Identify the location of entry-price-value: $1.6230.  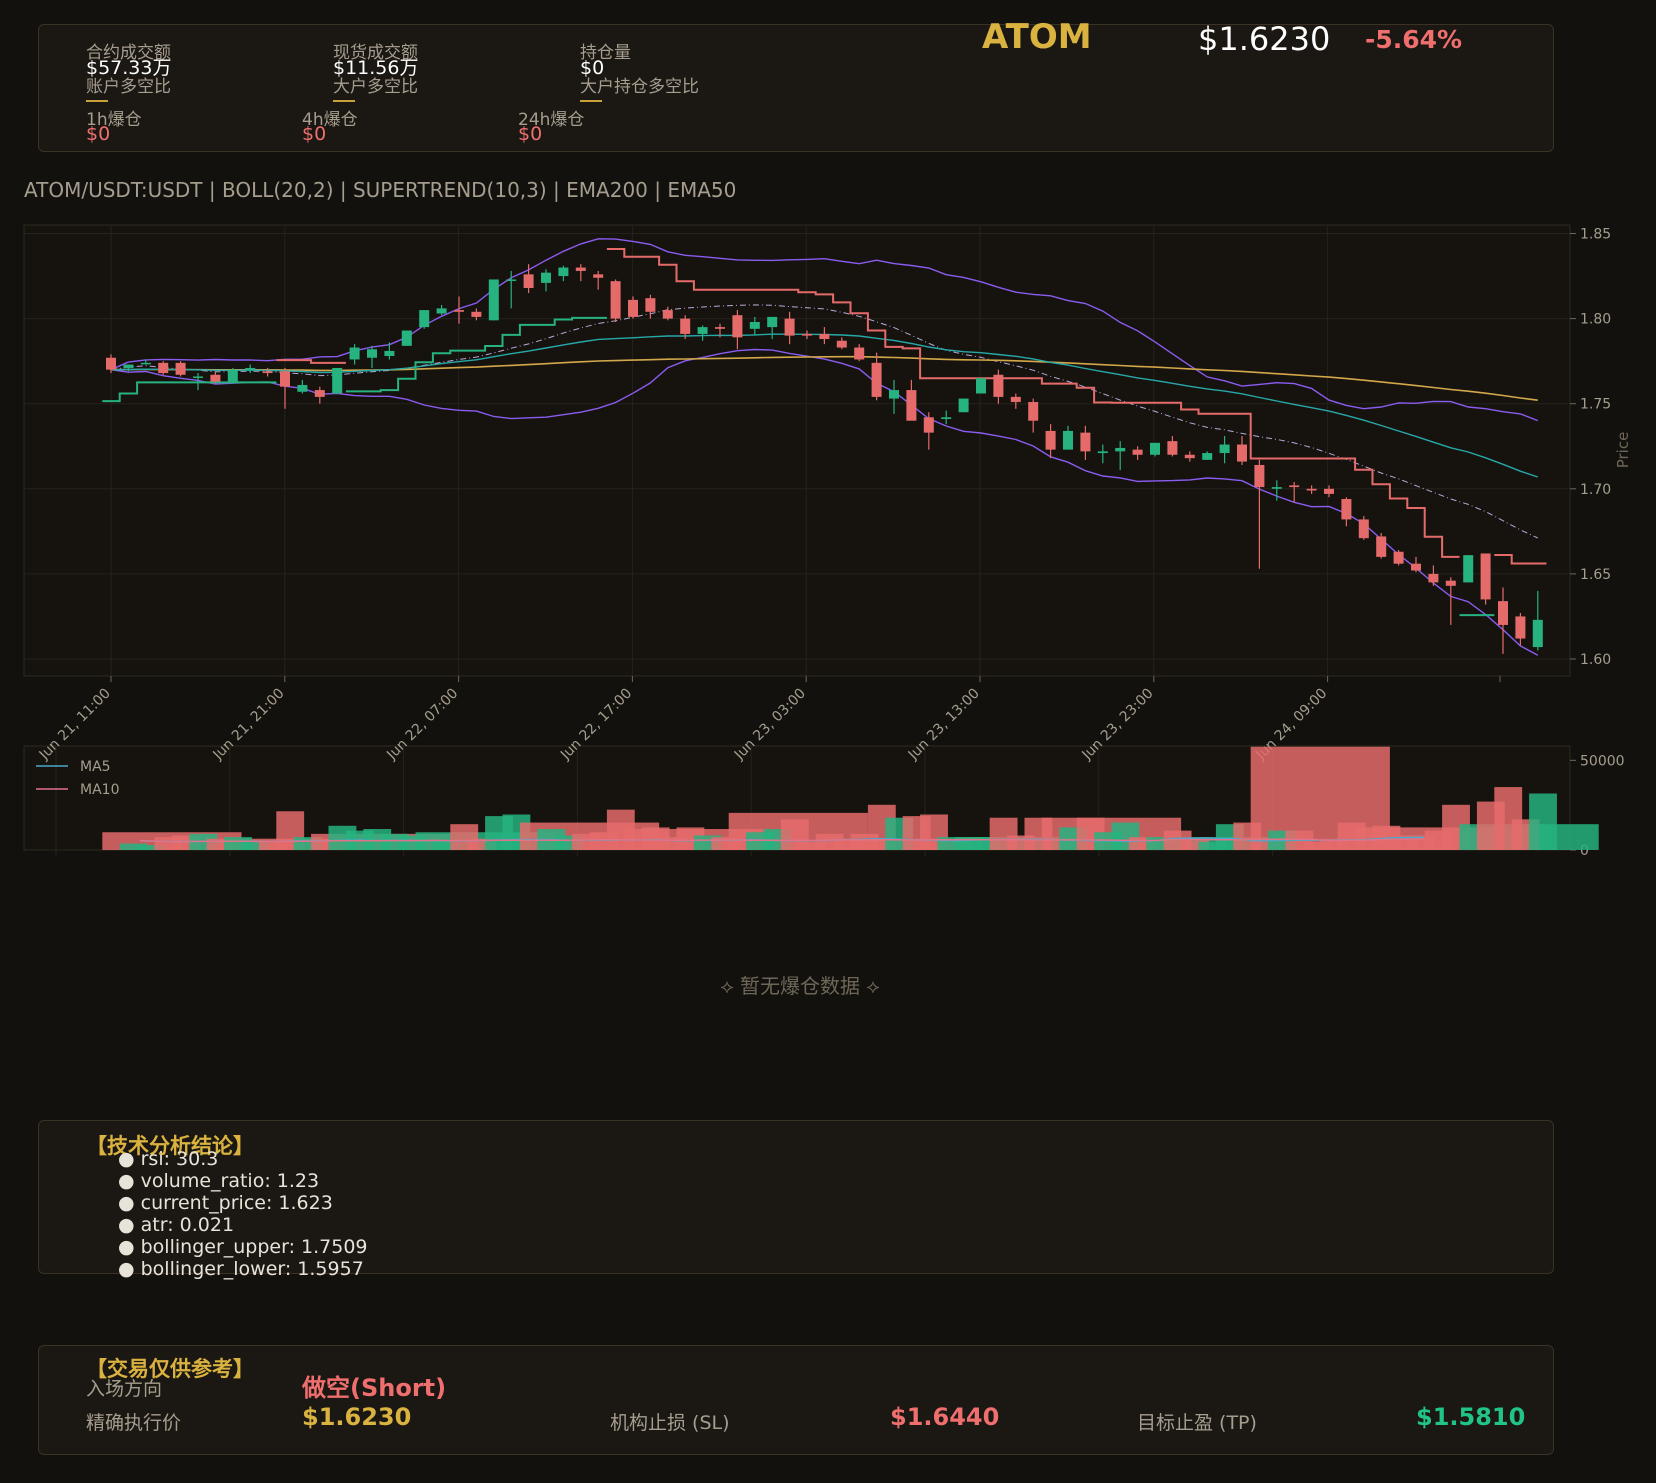
(357, 1417).